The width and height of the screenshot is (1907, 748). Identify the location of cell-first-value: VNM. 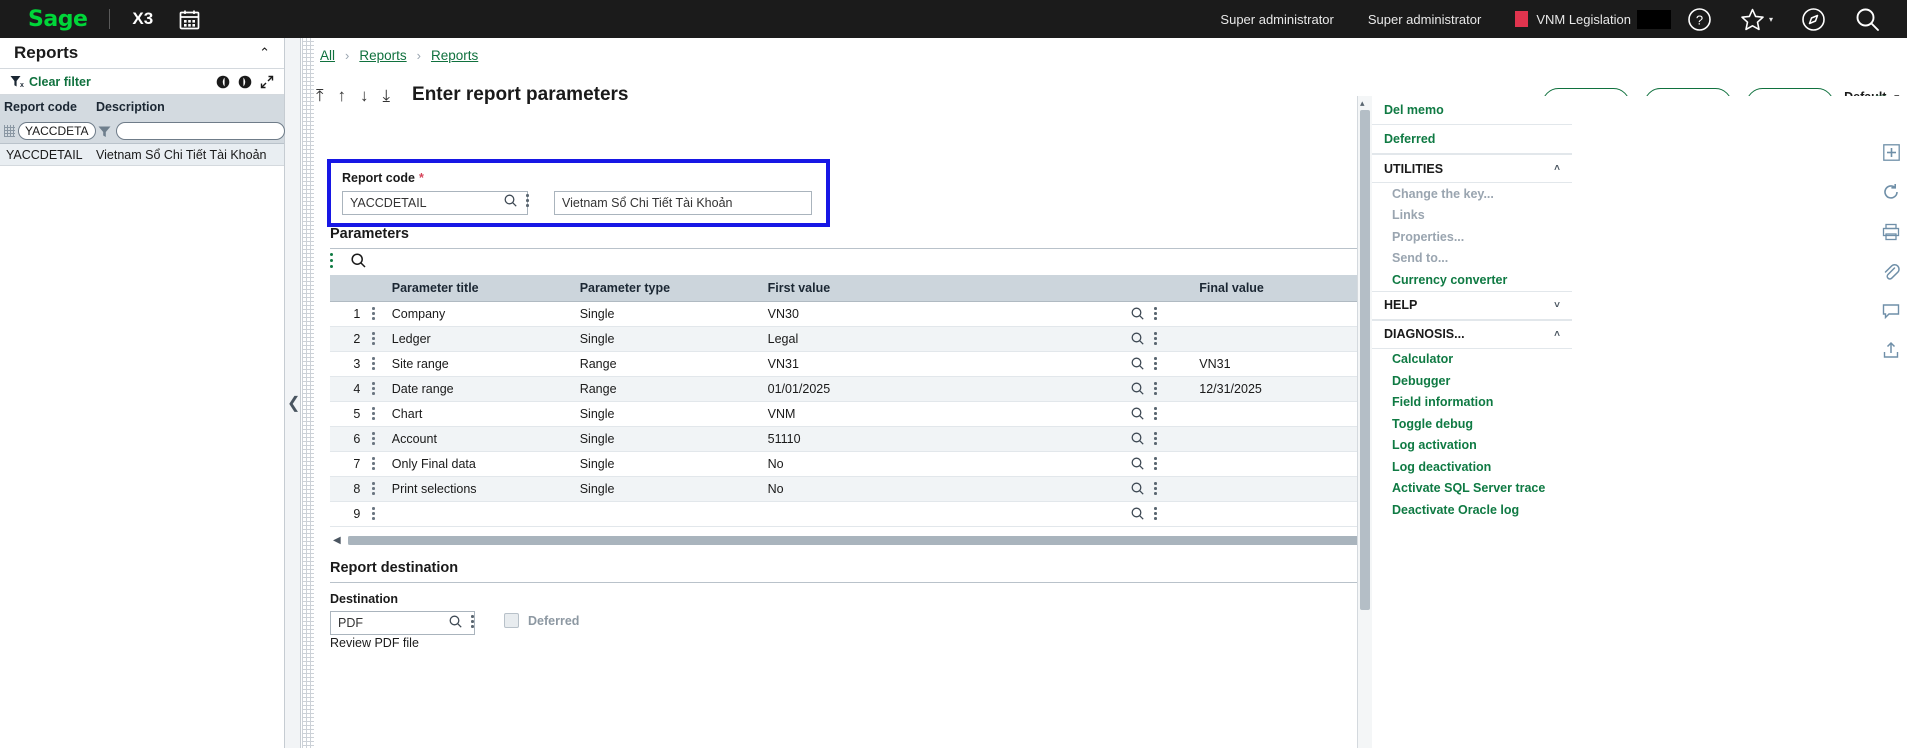
(943, 414).